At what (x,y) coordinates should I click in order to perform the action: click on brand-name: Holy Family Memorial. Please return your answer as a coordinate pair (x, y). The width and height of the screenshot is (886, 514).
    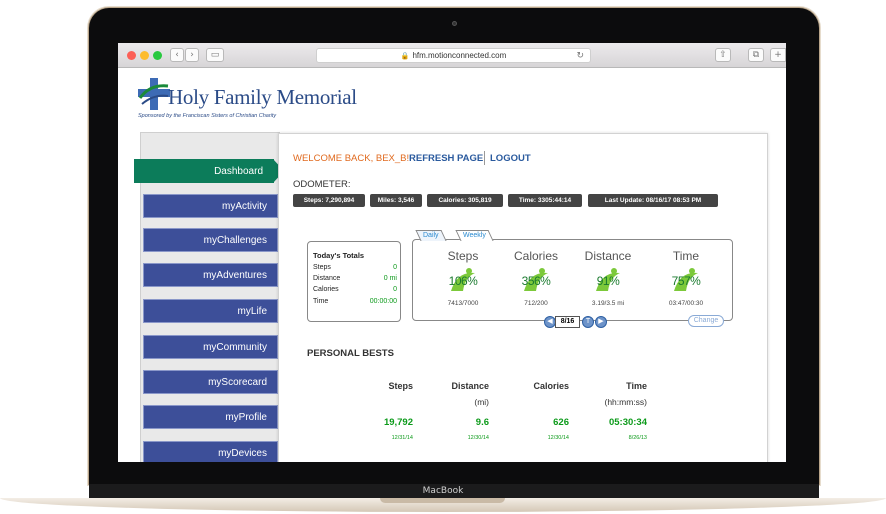
    Looking at the image, I should click on (262, 97).